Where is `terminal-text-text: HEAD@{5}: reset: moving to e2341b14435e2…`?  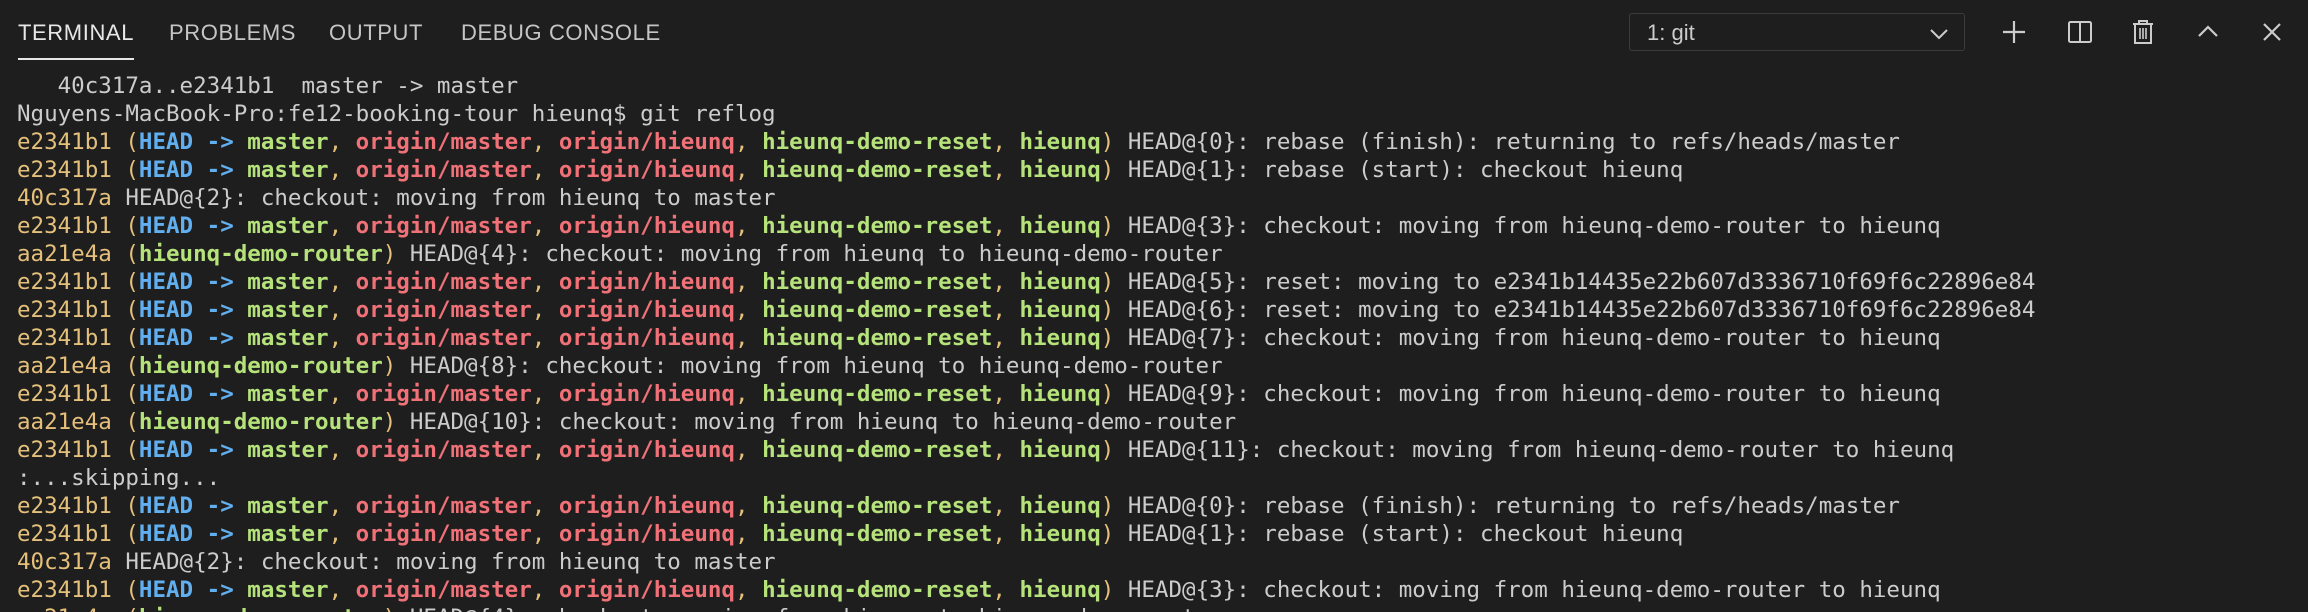
terminal-text-text: HEAD@{5}: reset: moving to e2341b14435e2… is located at coordinates (1575, 282).